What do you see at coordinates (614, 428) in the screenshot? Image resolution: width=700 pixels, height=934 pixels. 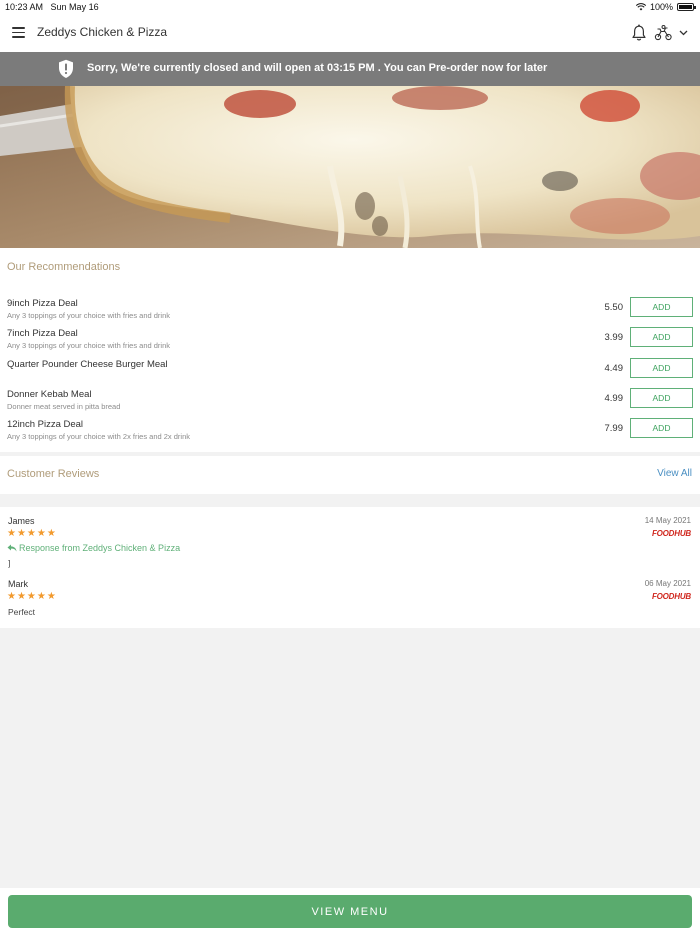 I see `item-price: 7.99` at bounding box center [614, 428].